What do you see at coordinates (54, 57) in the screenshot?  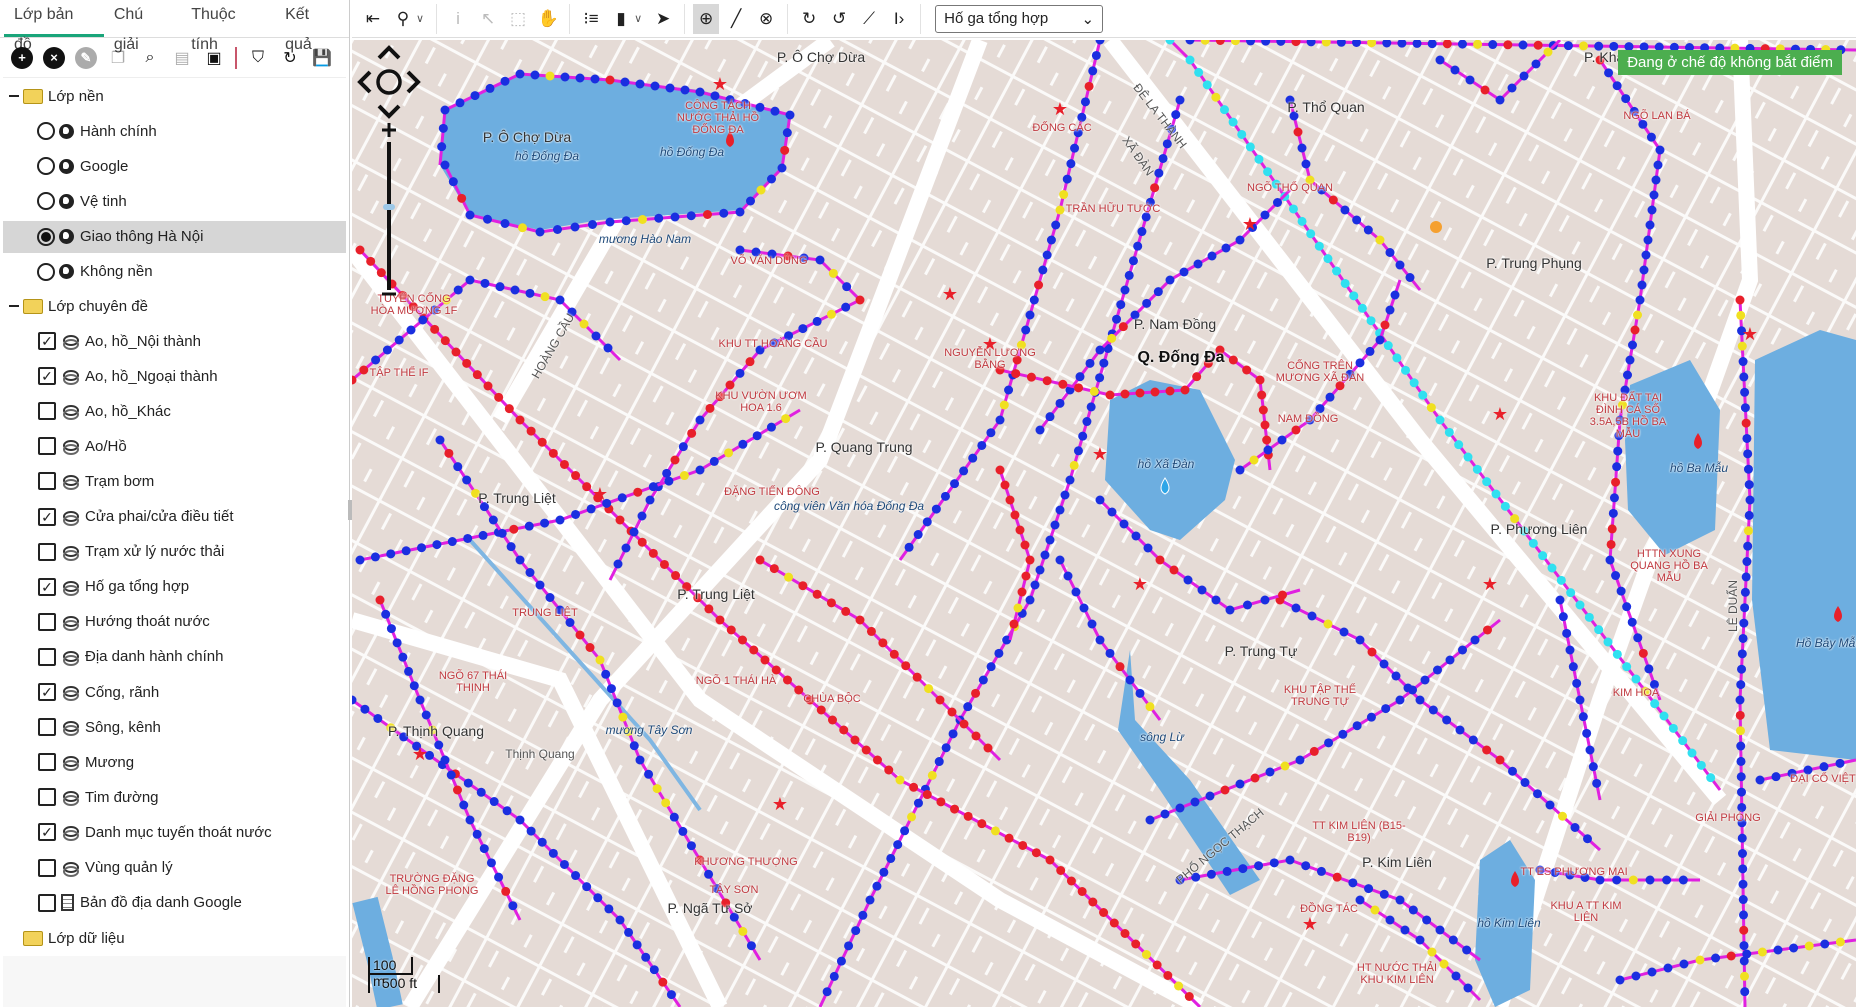 I see `remove-circle-icon: ×` at bounding box center [54, 57].